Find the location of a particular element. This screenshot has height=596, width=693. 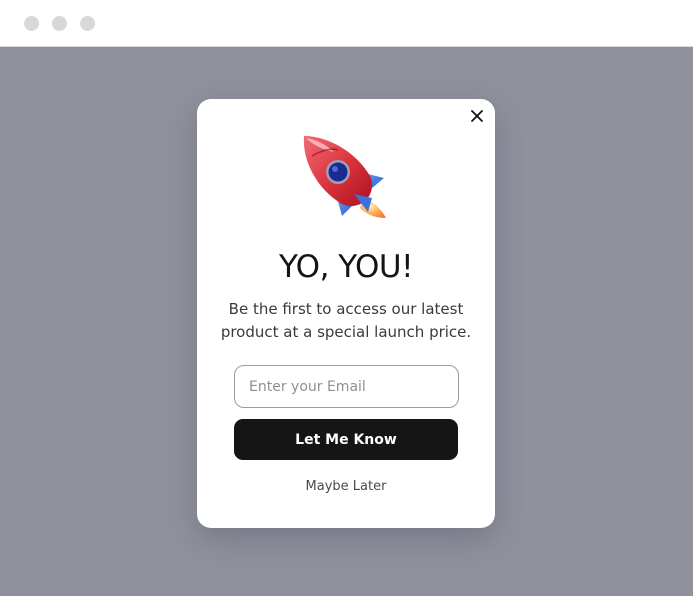

close-button is located at coordinates (477, 116).